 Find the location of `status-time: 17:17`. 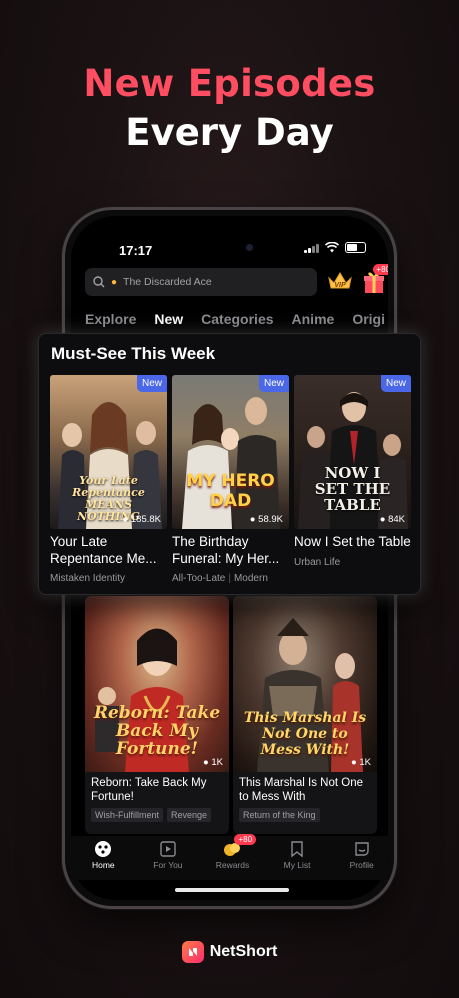

status-time: 17:17 is located at coordinates (136, 250).